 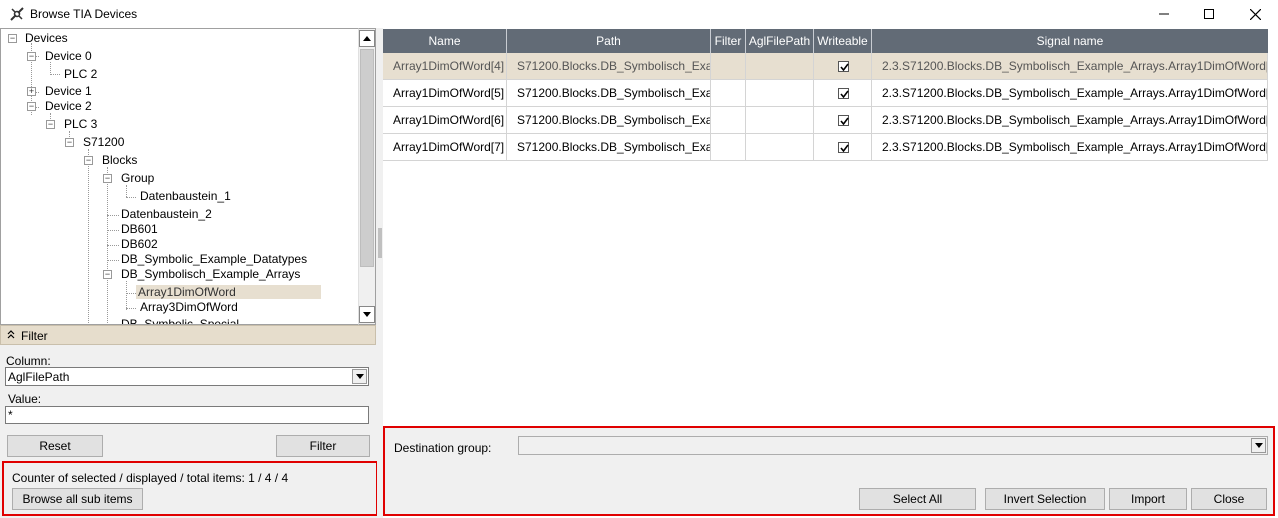 What do you see at coordinates (367, 314) in the screenshot?
I see `scroll-down-button` at bounding box center [367, 314].